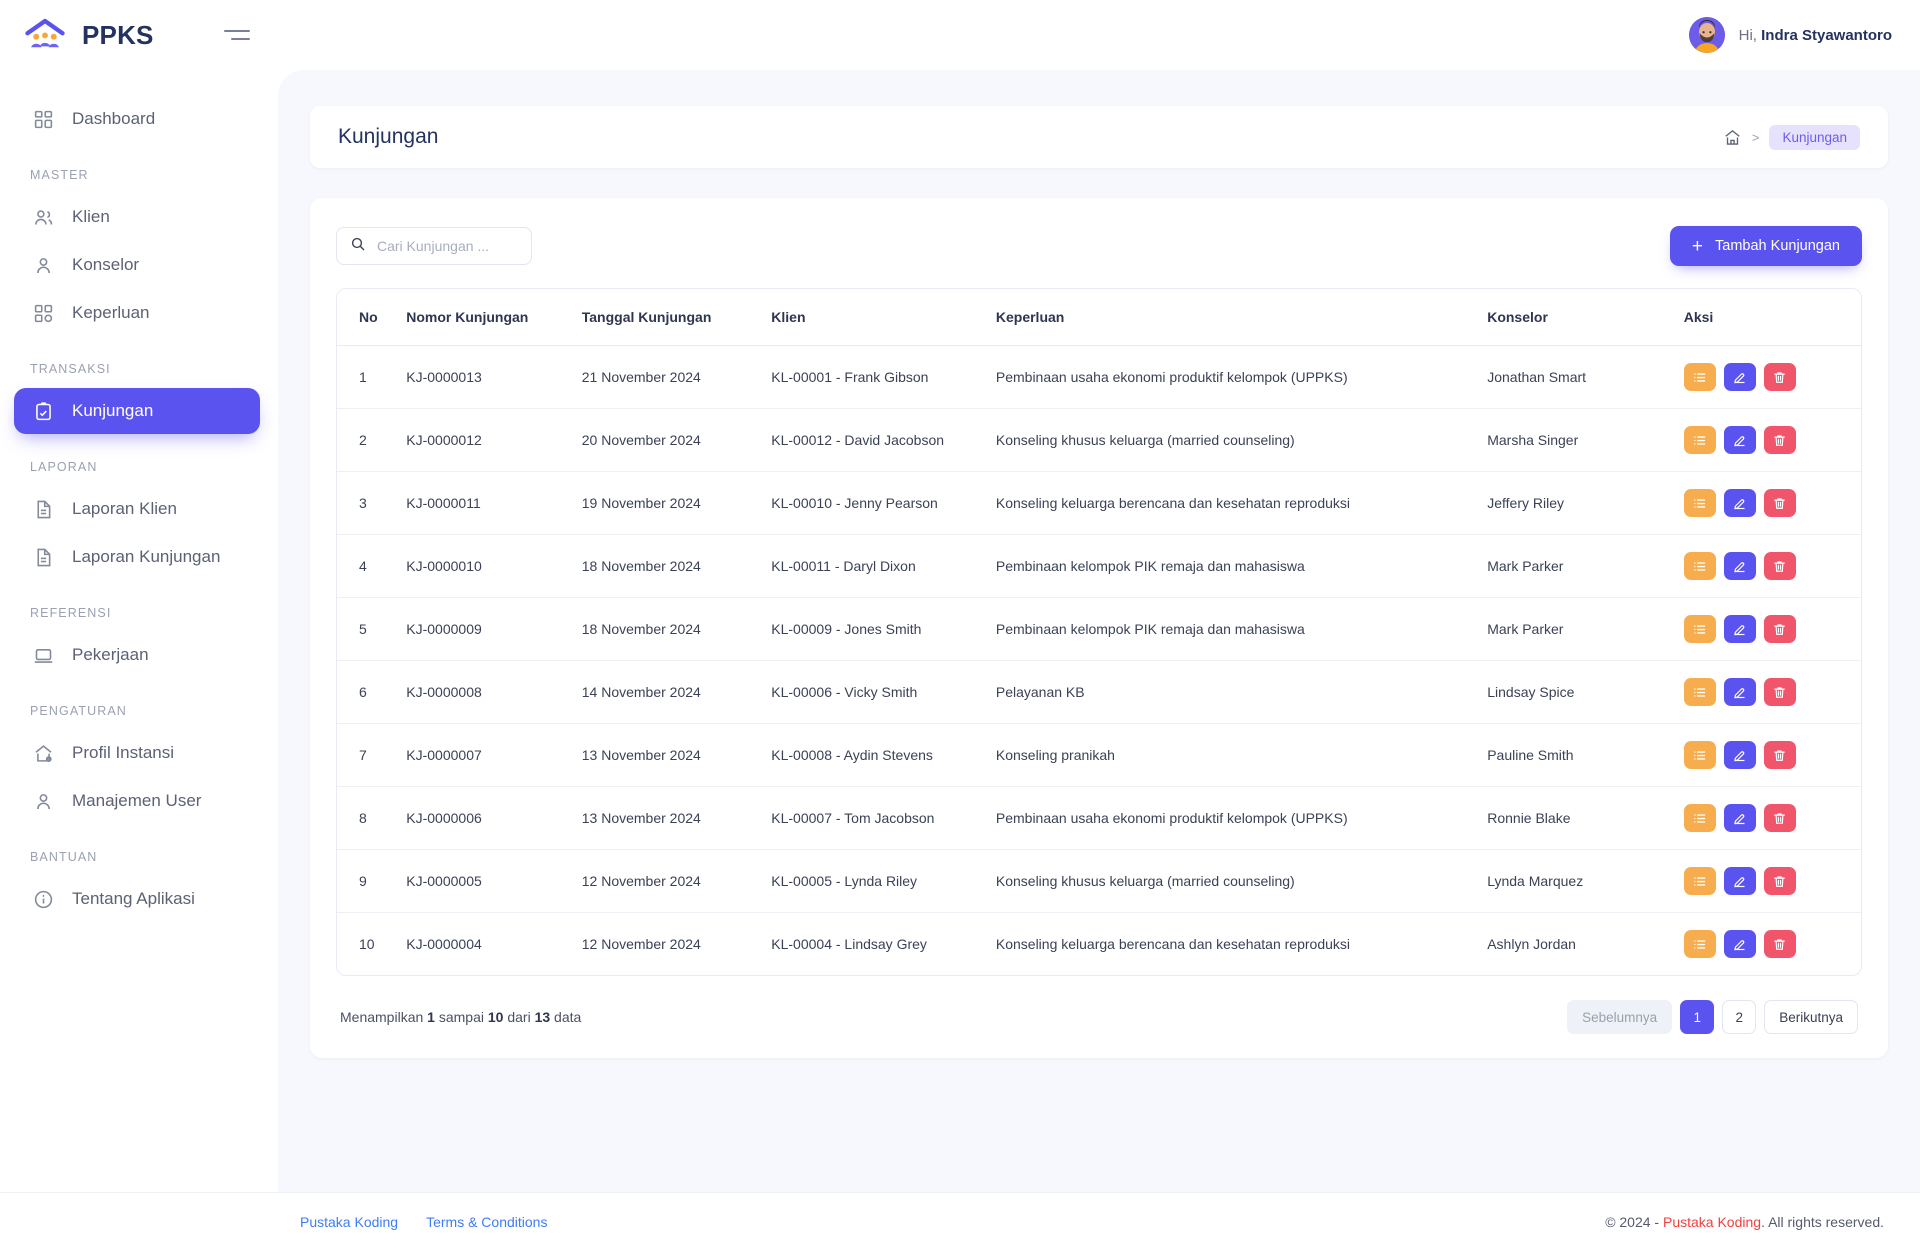 This screenshot has width=1920, height=1250. I want to click on sidebar-item-manajemen-user: Manajemen User, so click(137, 801).